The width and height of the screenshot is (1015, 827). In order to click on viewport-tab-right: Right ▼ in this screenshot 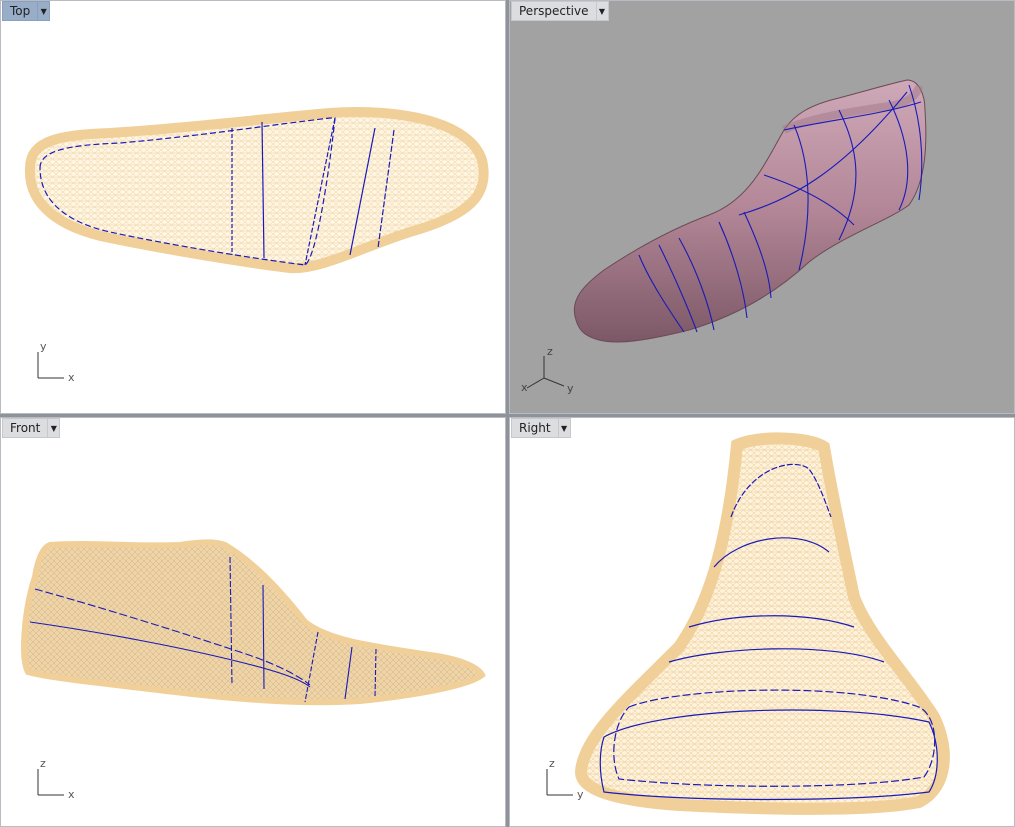, I will do `click(541, 428)`.